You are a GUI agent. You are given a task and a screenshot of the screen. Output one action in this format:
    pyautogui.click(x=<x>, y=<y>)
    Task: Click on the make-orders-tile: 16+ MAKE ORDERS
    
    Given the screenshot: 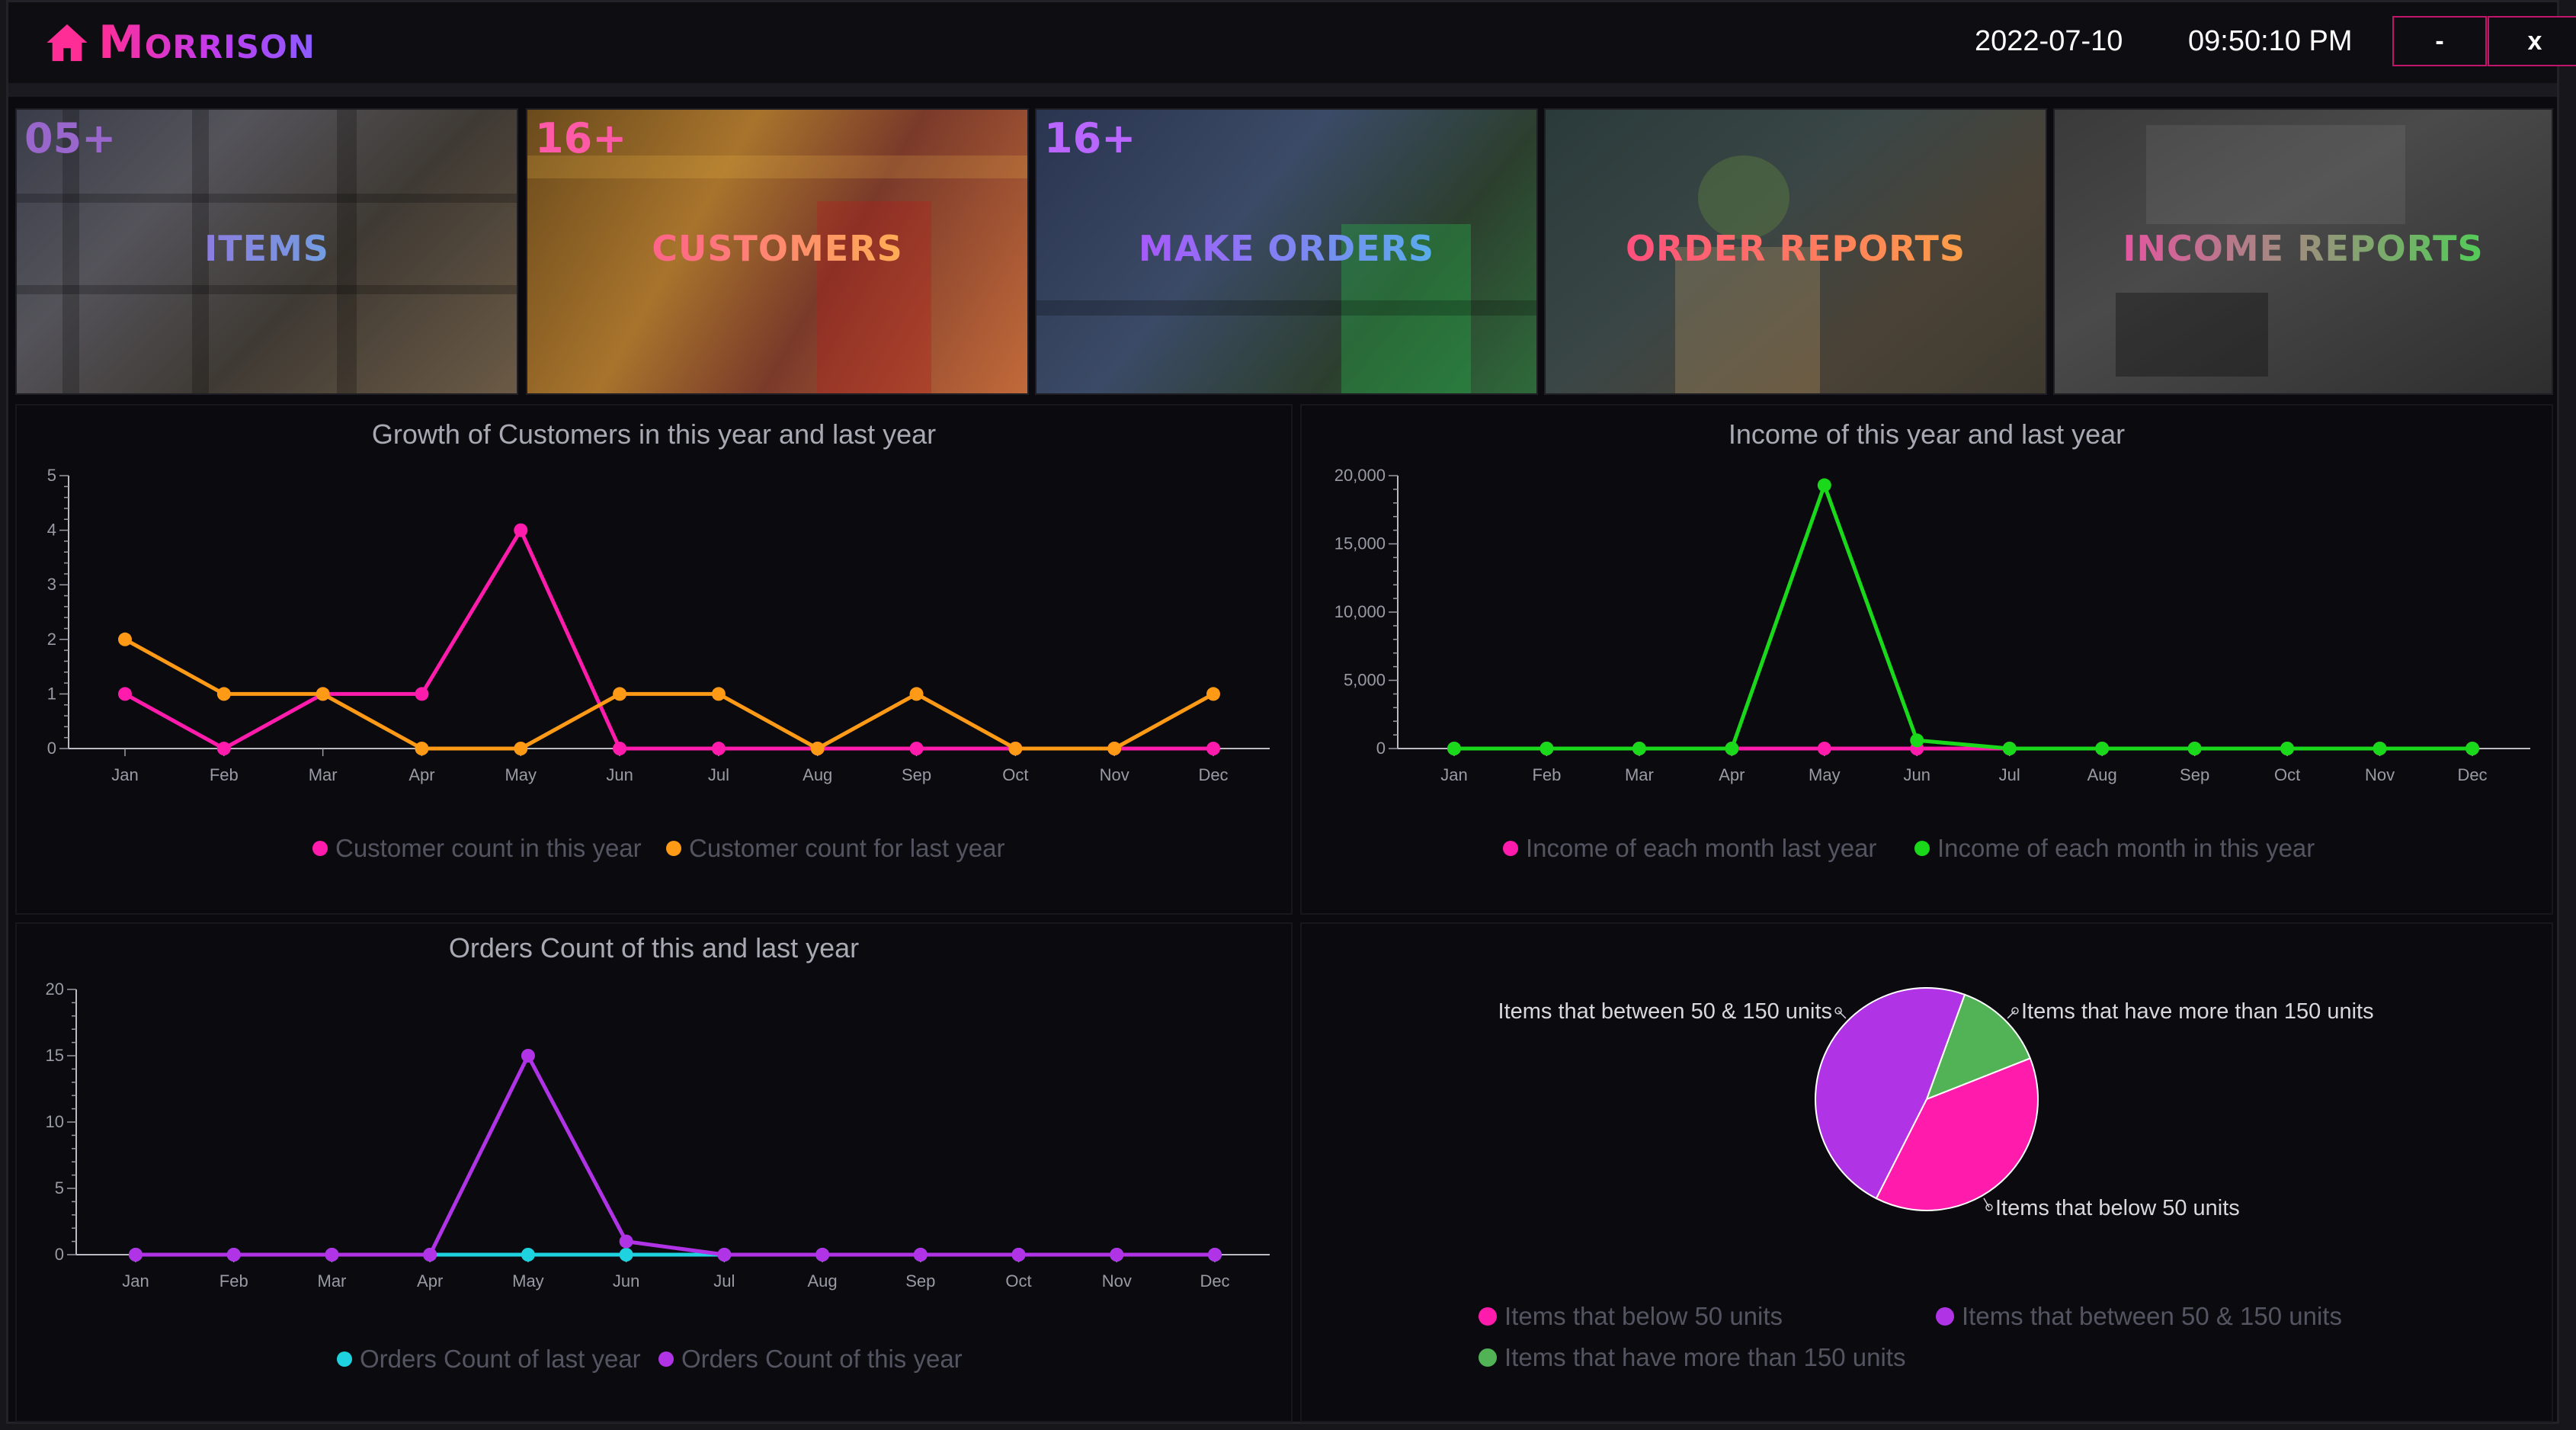 What is the action you would take?
    pyautogui.click(x=1286, y=251)
    